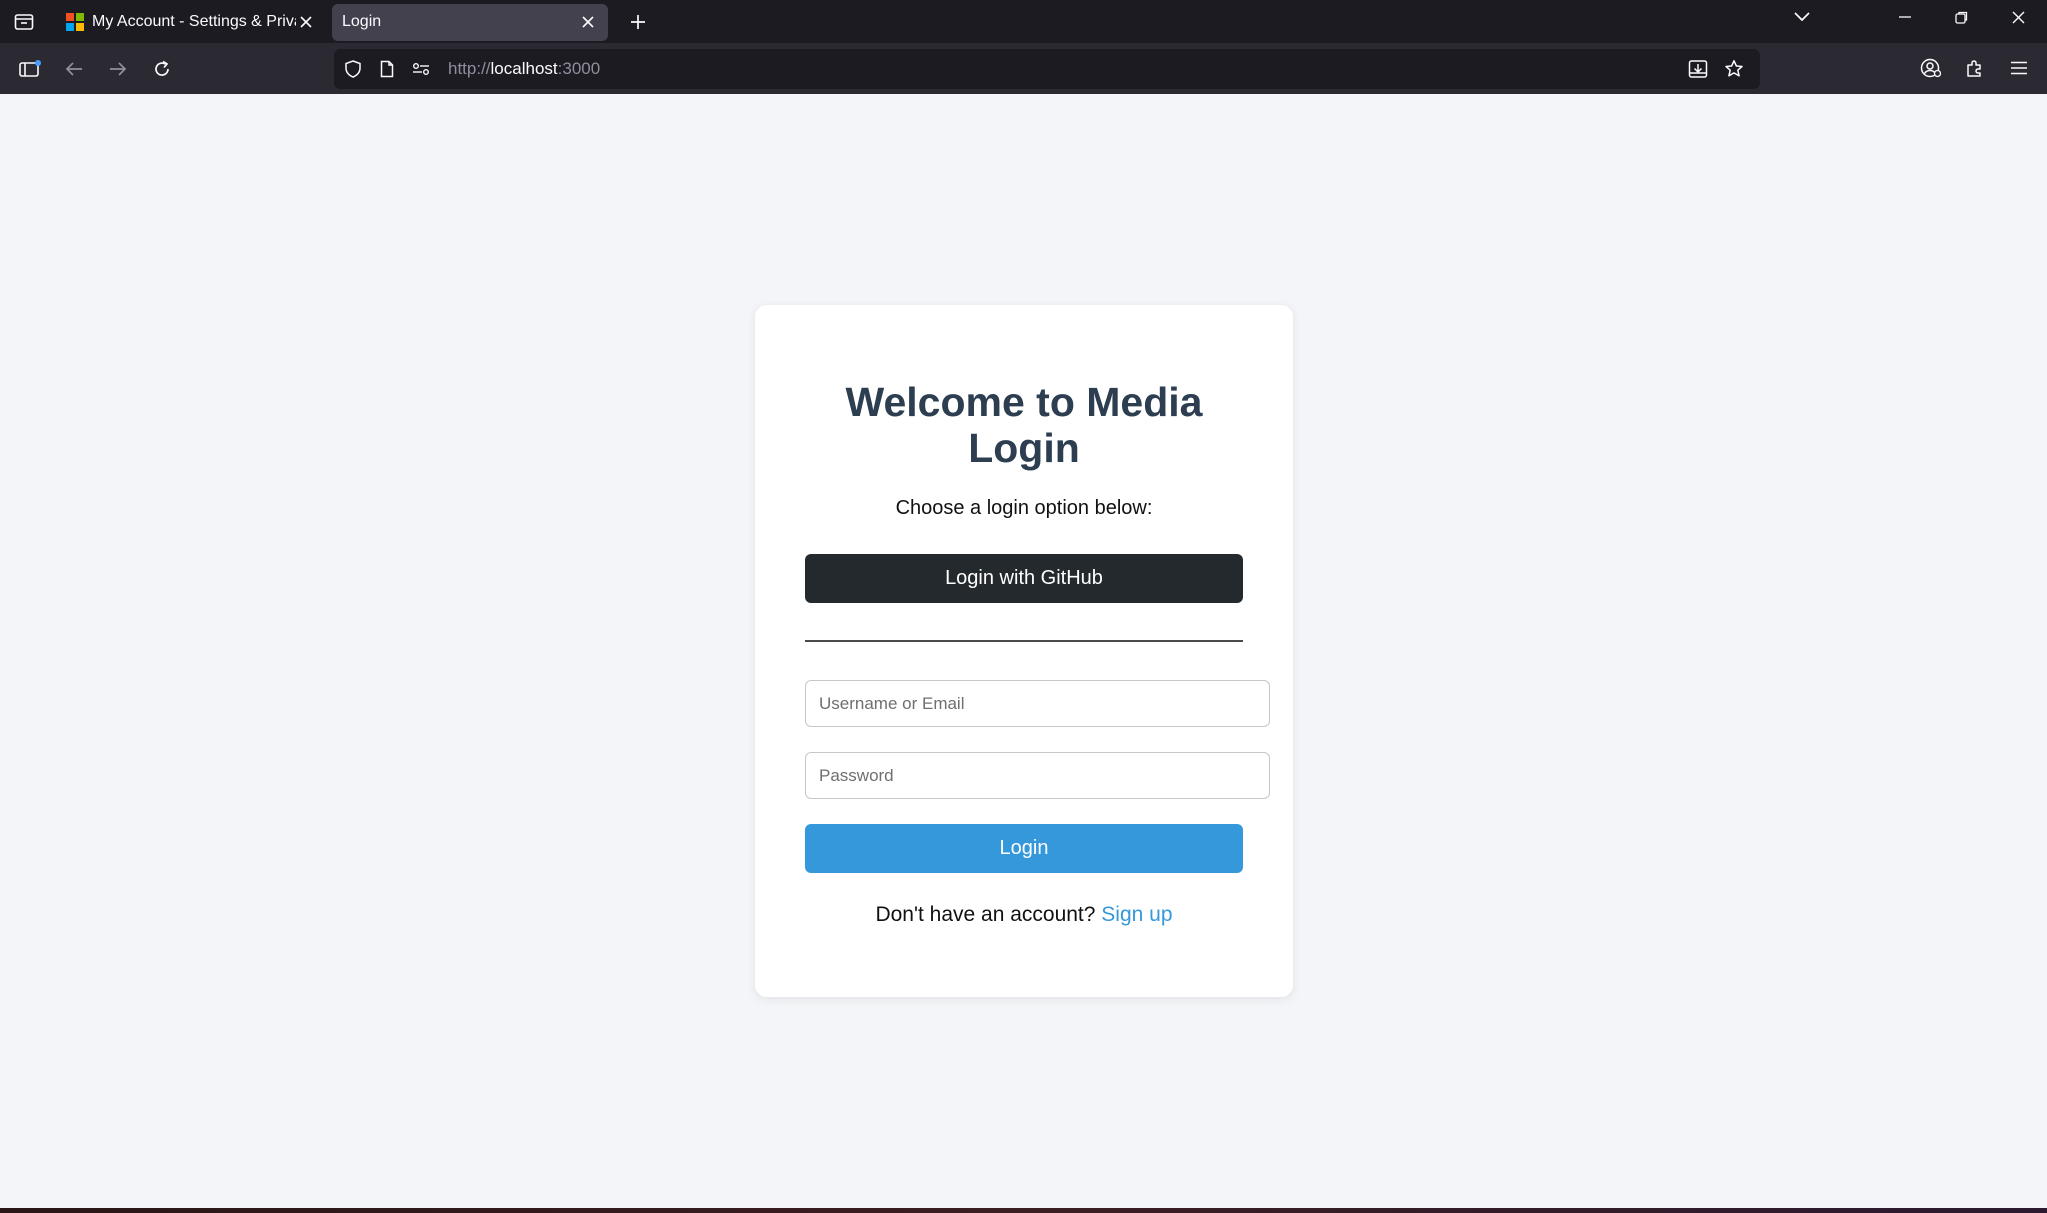 The width and height of the screenshot is (2047, 1213). I want to click on page-icon, so click(387, 69).